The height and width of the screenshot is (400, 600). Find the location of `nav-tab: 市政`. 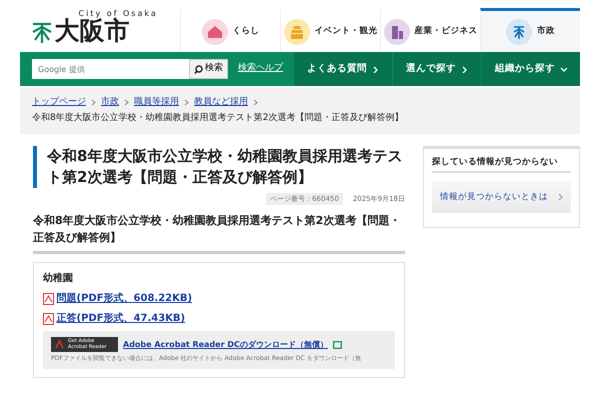

nav-tab: 市政 is located at coordinates (530, 30).